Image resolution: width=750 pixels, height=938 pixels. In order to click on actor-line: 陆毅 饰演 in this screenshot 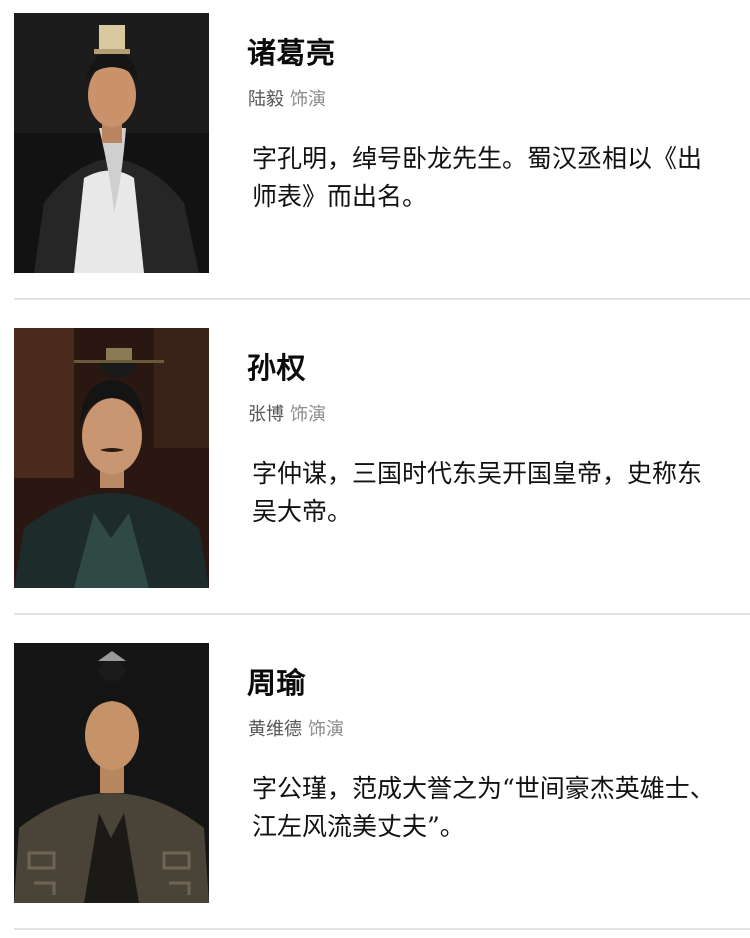, I will do `click(287, 98)`.